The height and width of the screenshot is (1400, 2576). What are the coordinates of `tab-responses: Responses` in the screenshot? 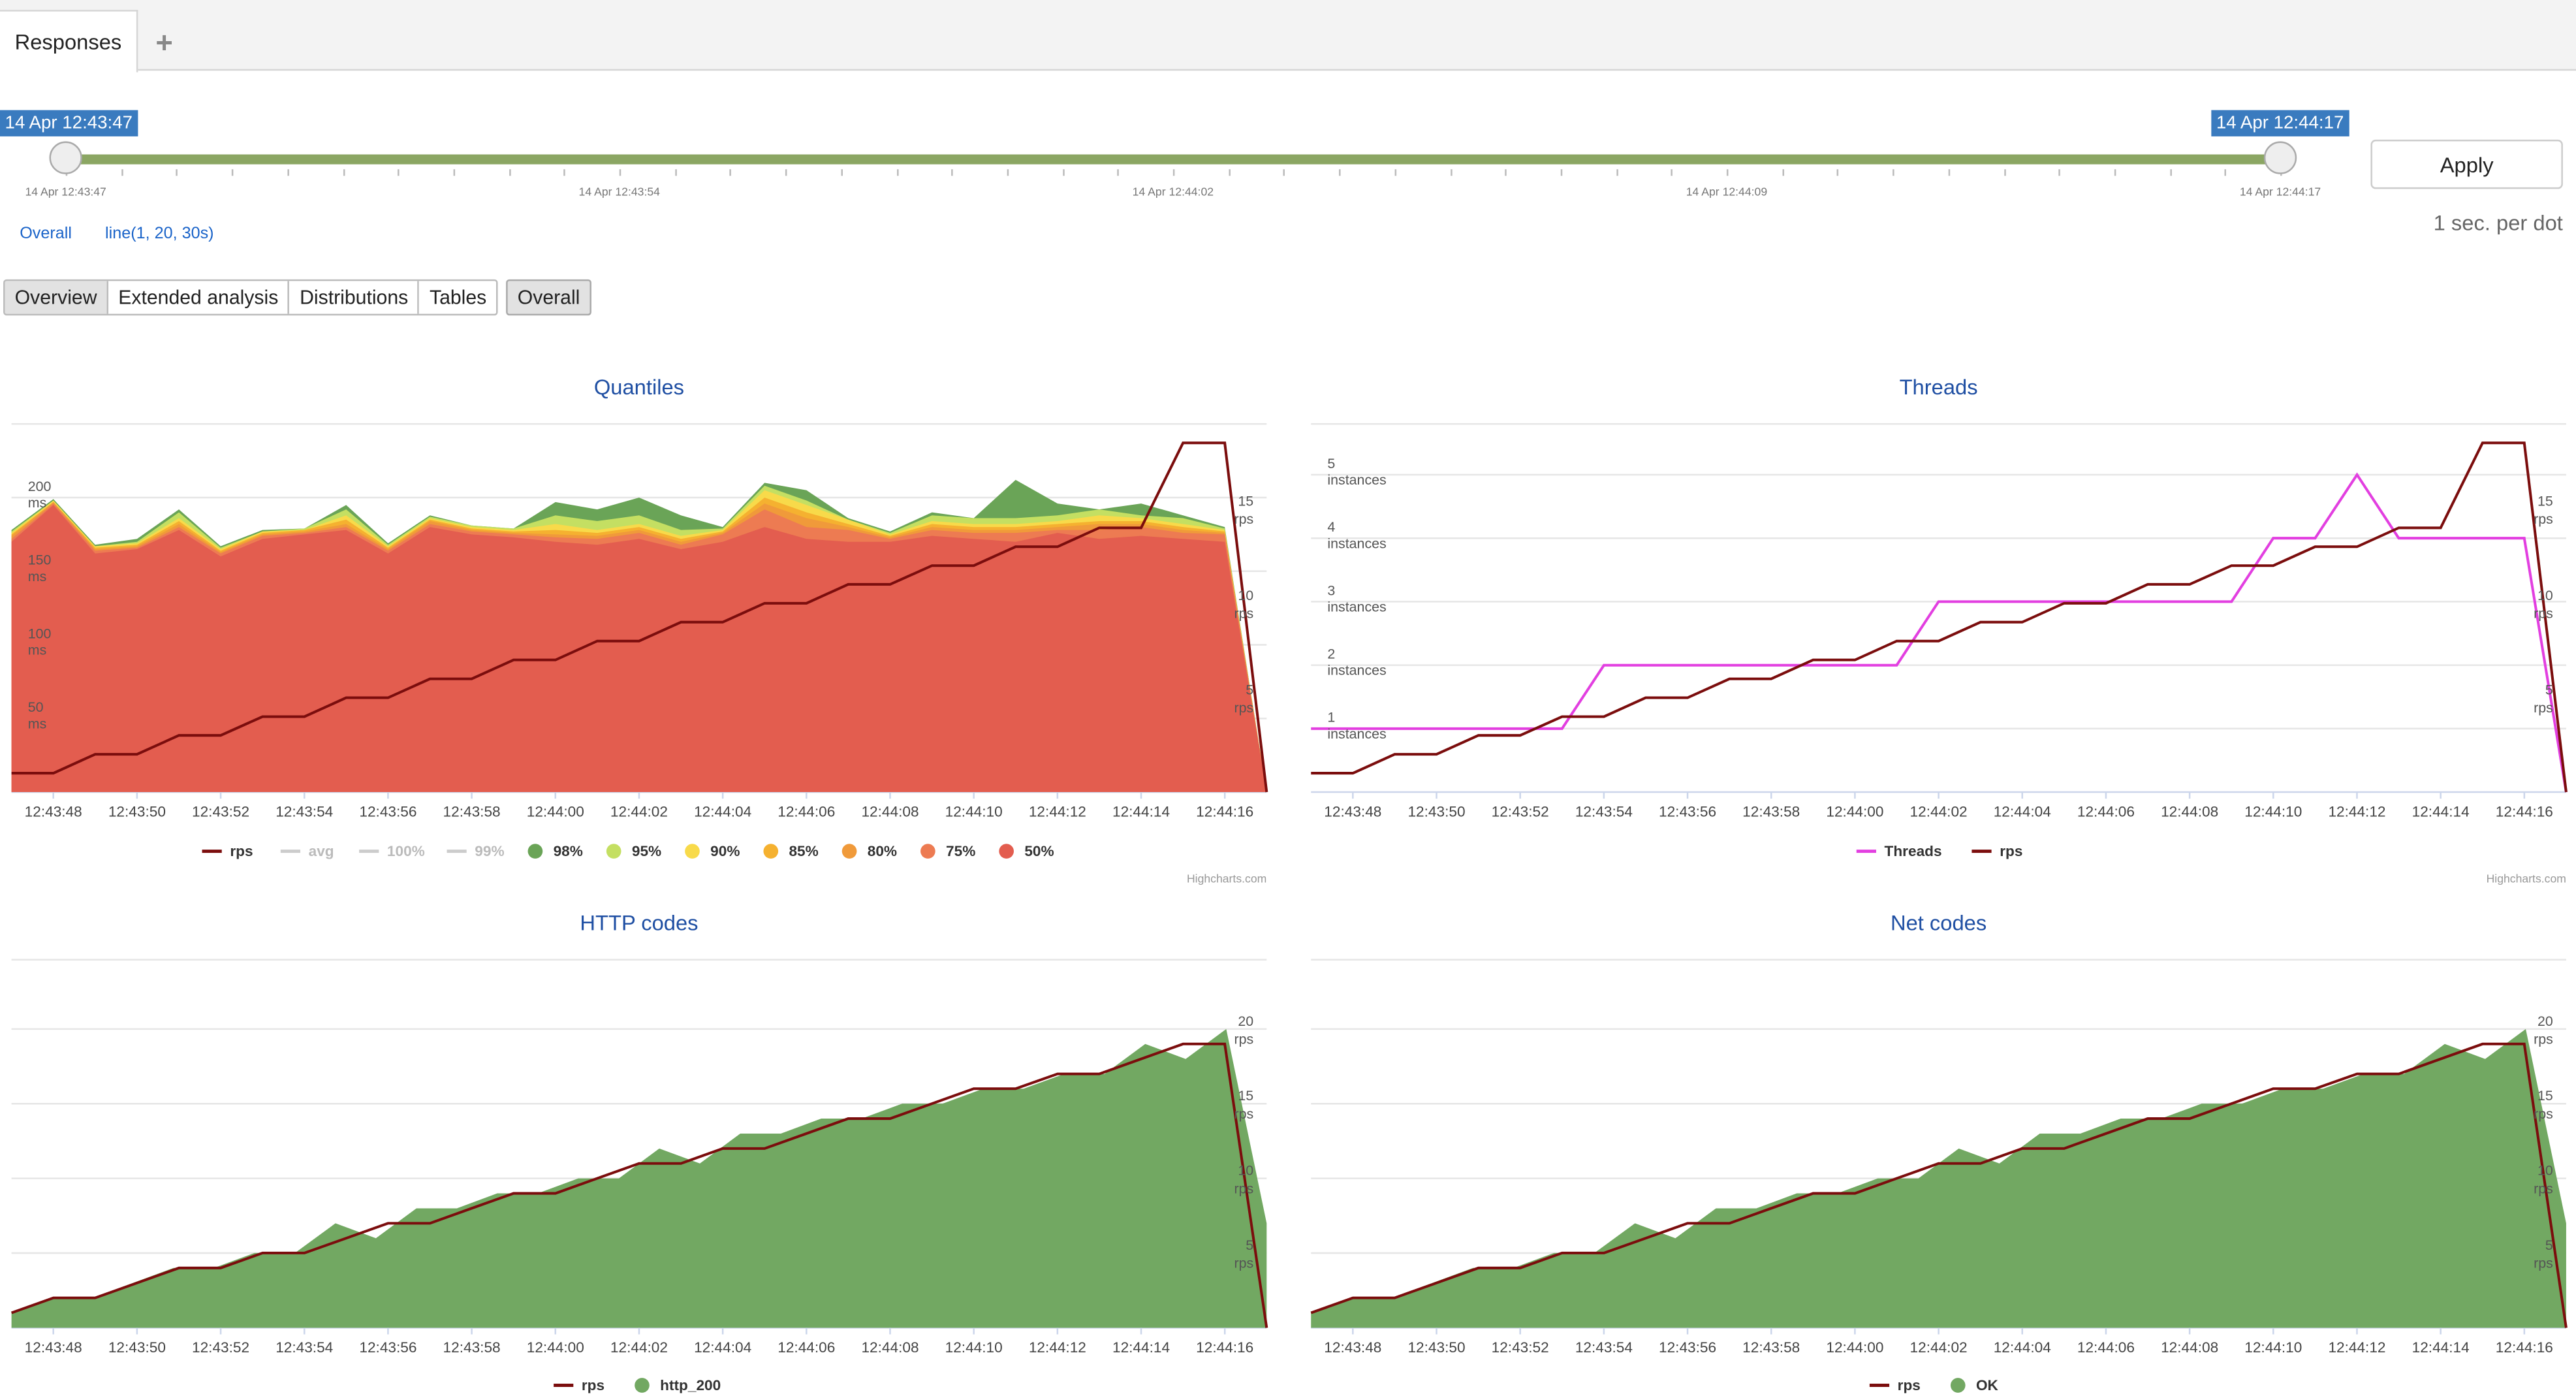 It's located at (69, 41).